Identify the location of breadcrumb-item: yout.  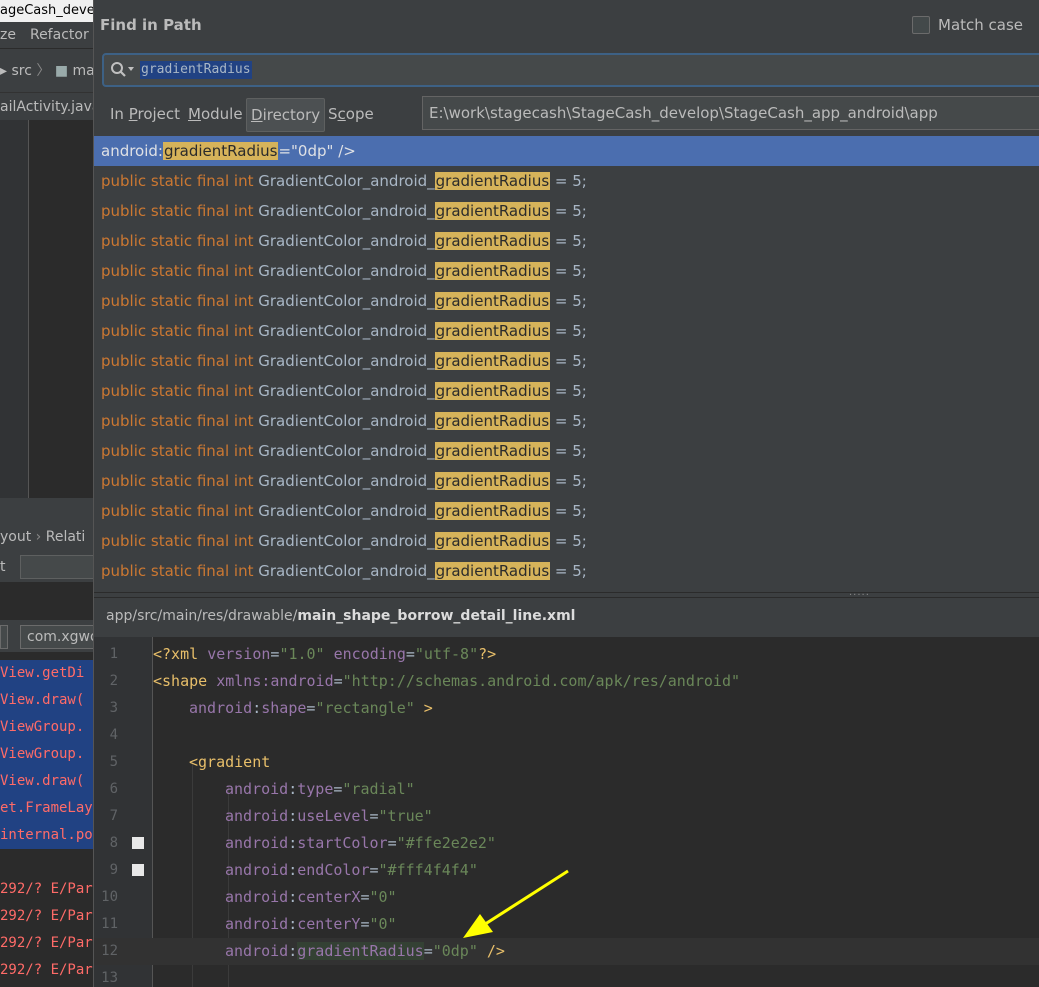
(15, 537).